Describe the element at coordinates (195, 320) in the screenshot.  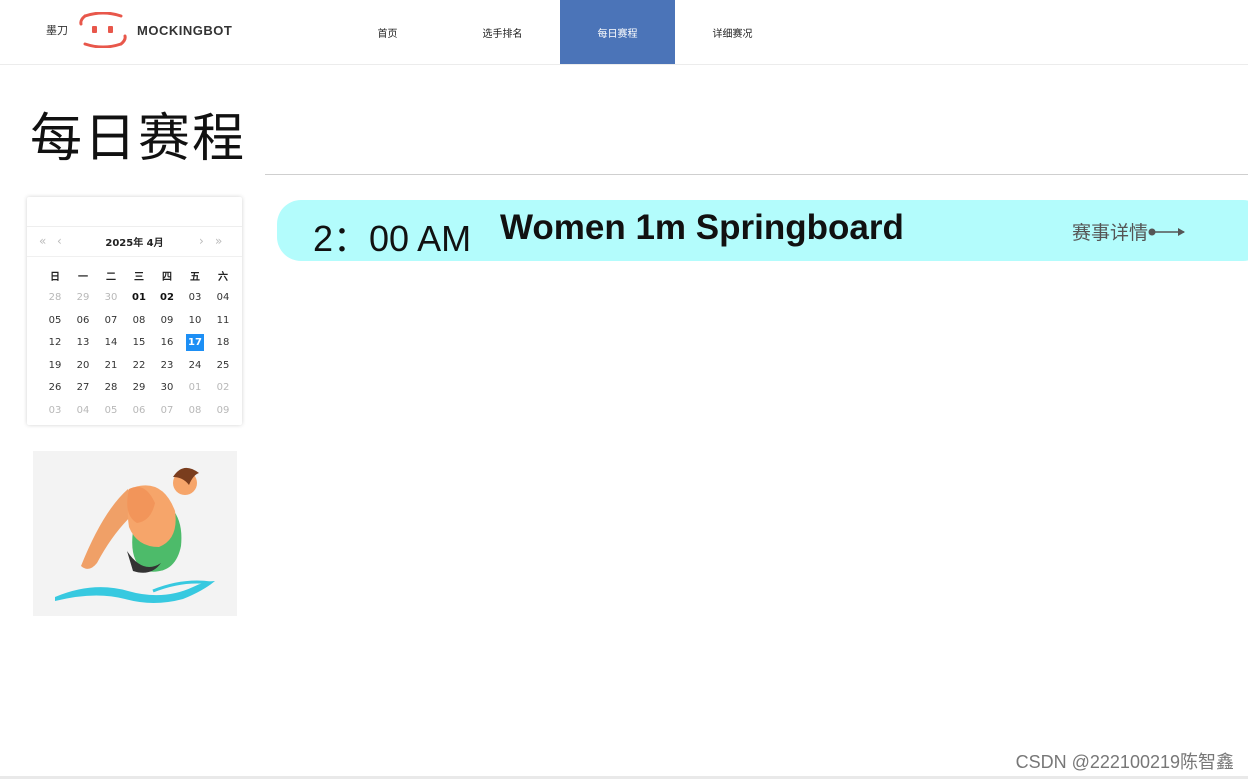
I see `calendar-day: 10` at that location.